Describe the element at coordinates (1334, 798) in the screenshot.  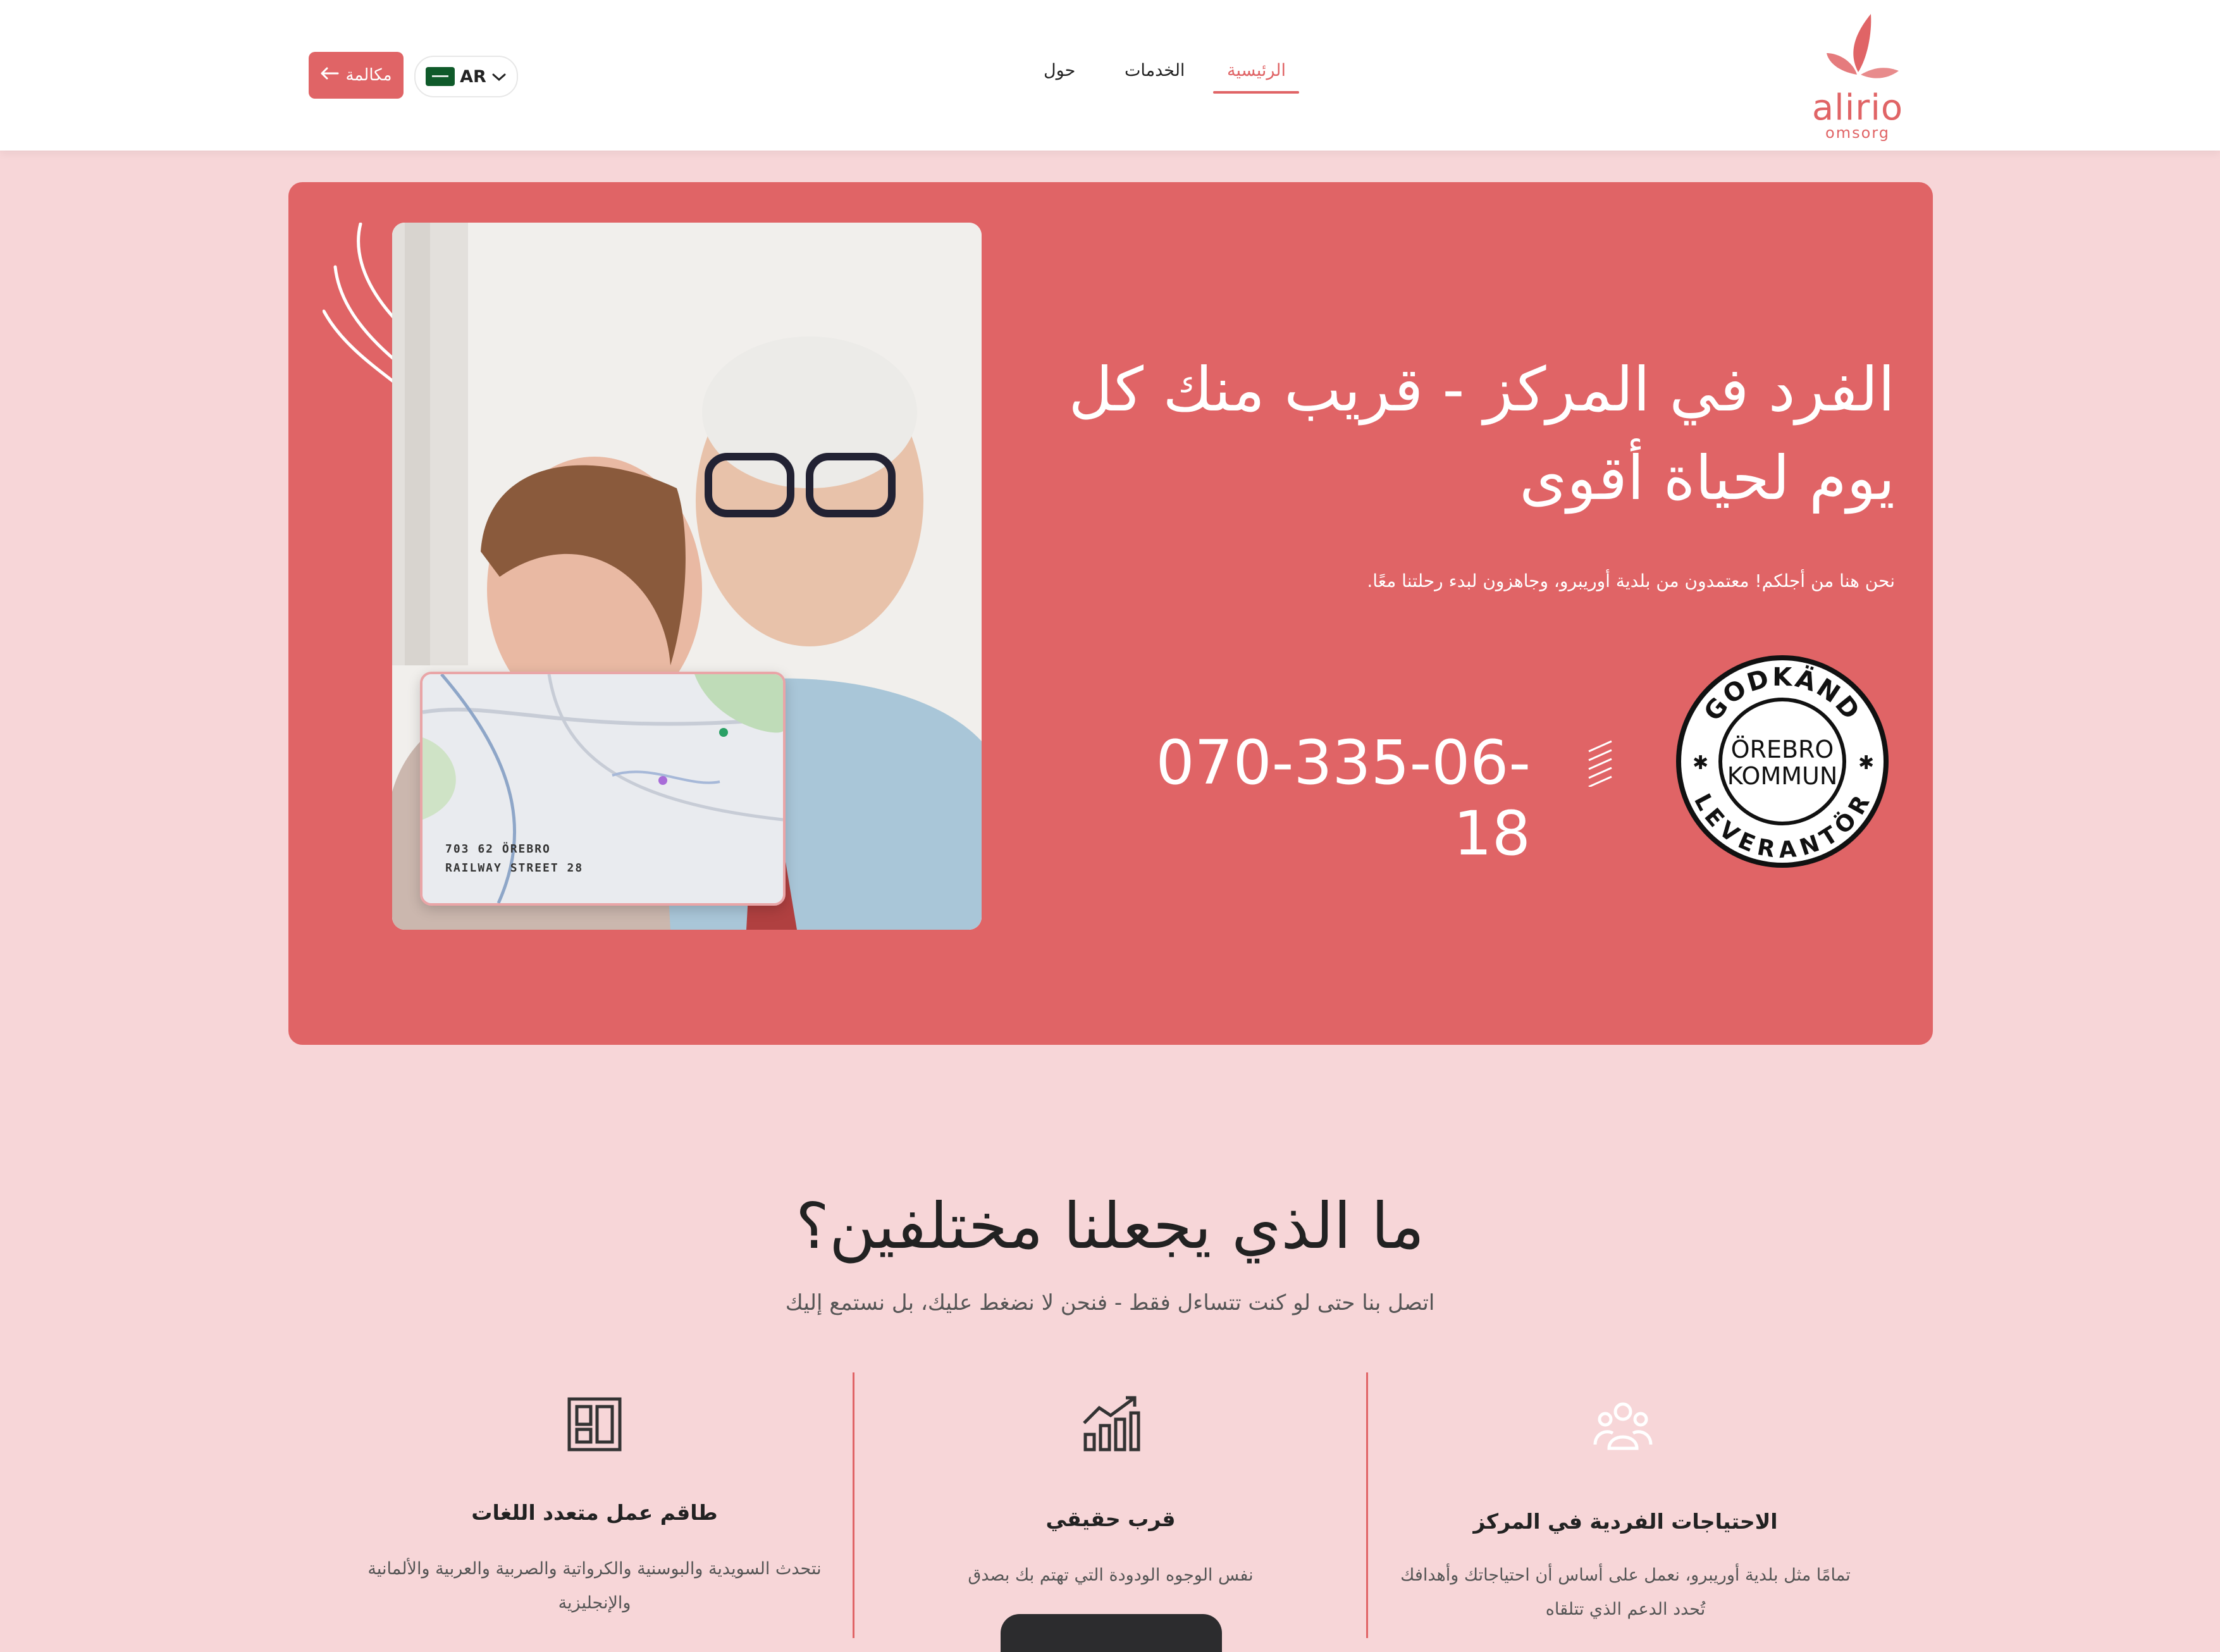
I see `phone-number: 070-335-06-18` at that location.